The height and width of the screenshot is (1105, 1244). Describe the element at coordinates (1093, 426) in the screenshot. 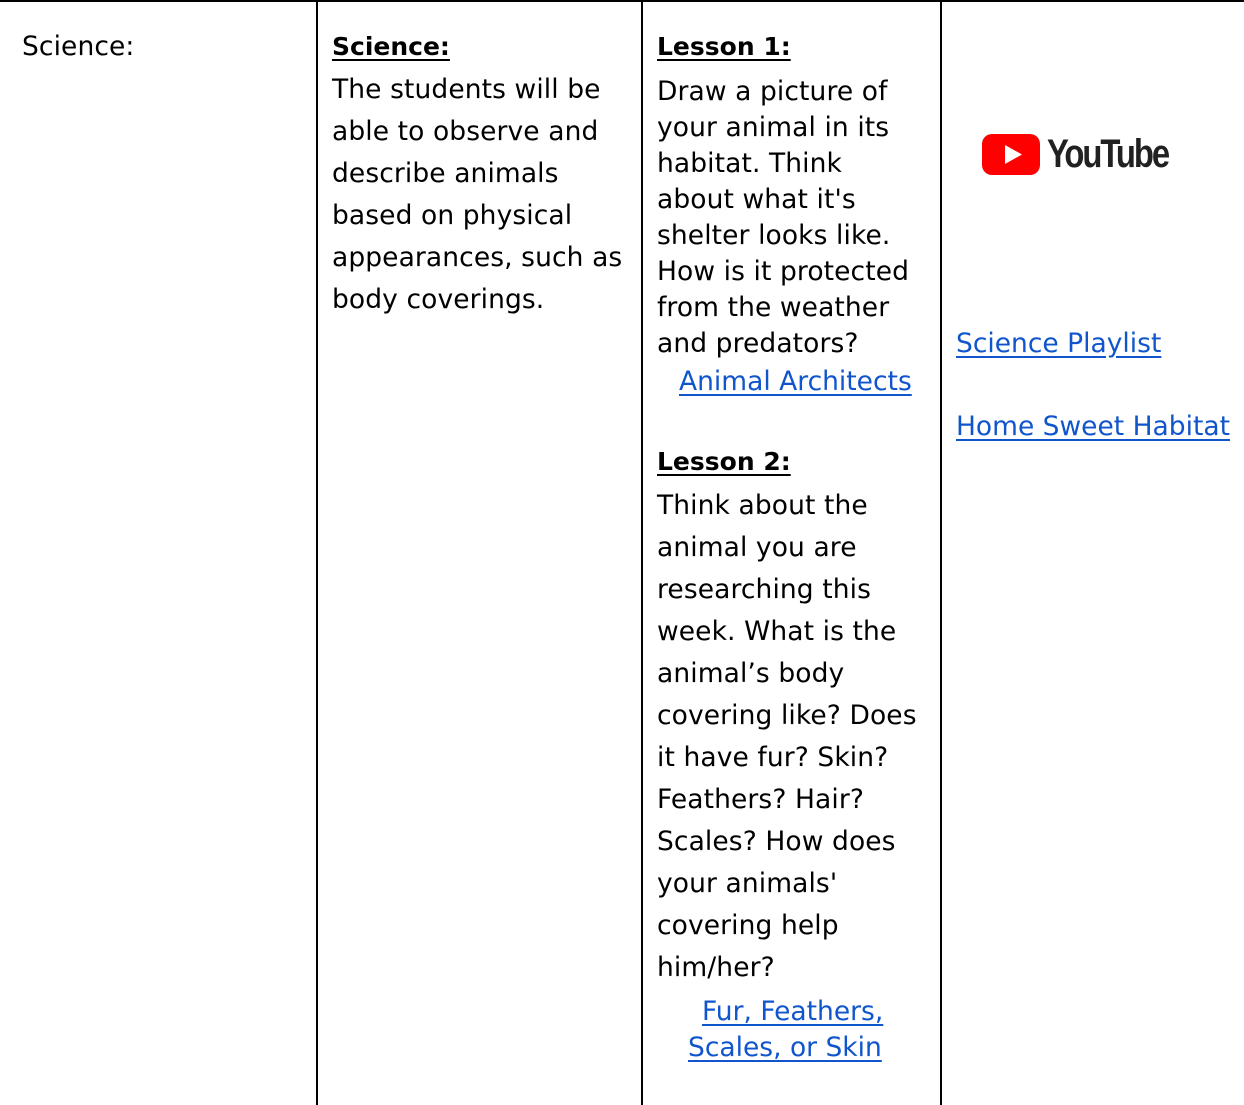

I see `home-sweet-habitat-link: Home Sweet Habitat` at that location.